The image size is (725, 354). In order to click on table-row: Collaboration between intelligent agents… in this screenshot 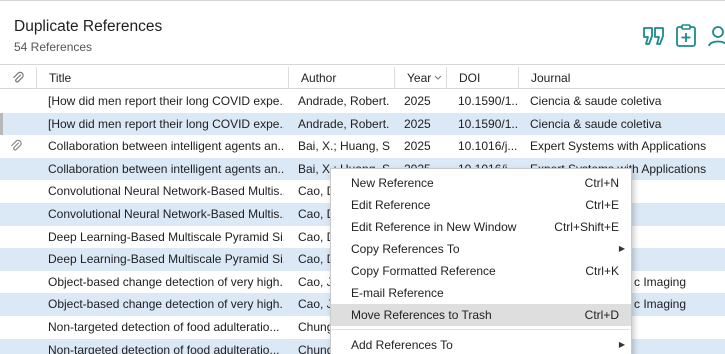, I will do `click(362, 146)`.